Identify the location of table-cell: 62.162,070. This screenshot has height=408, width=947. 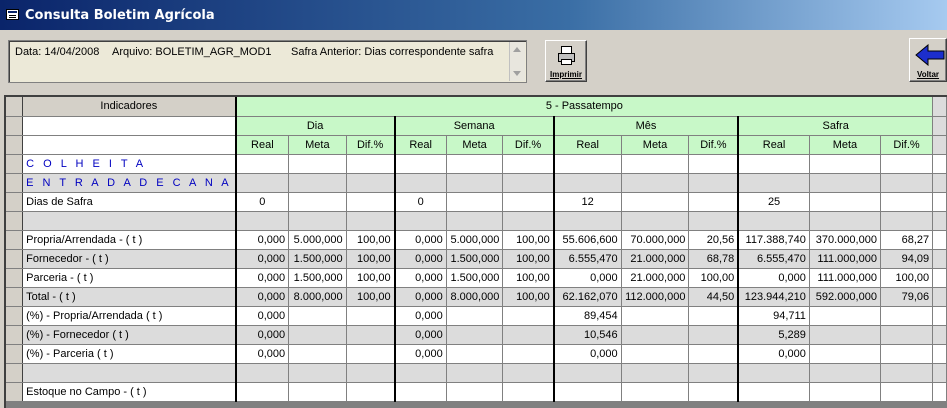
(587, 297).